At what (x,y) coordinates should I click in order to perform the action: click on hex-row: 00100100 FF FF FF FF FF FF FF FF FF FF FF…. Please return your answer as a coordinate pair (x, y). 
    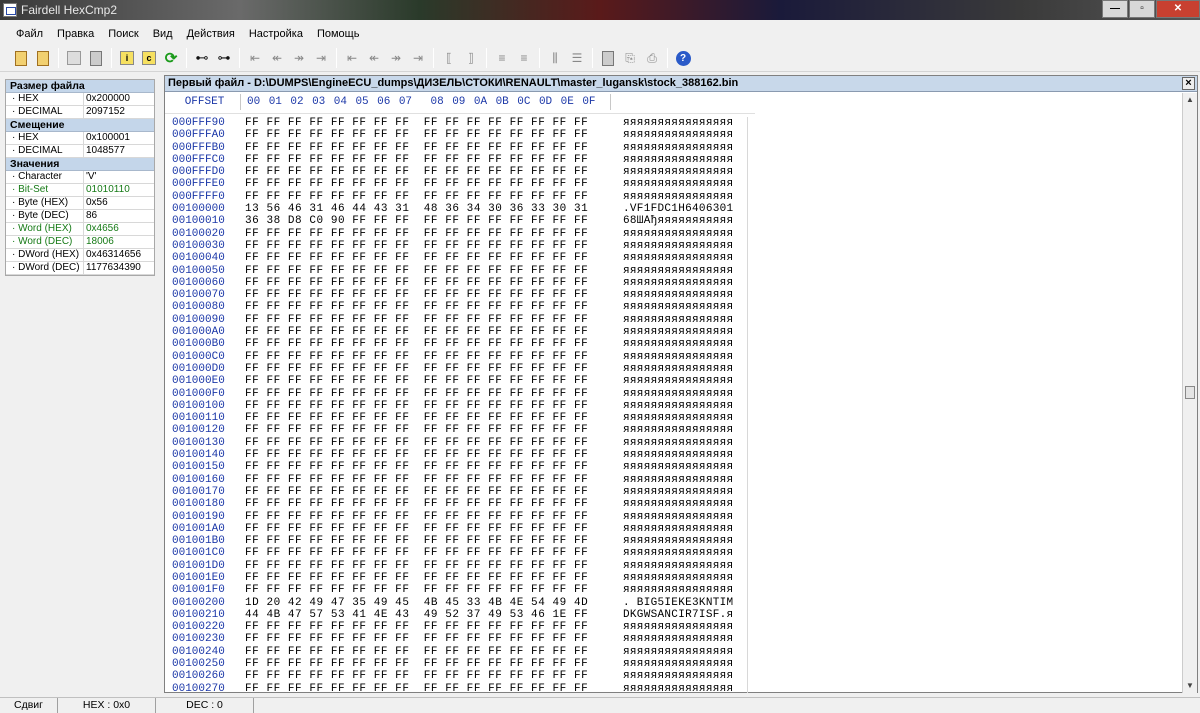
    Looking at the image, I should click on (457, 406).